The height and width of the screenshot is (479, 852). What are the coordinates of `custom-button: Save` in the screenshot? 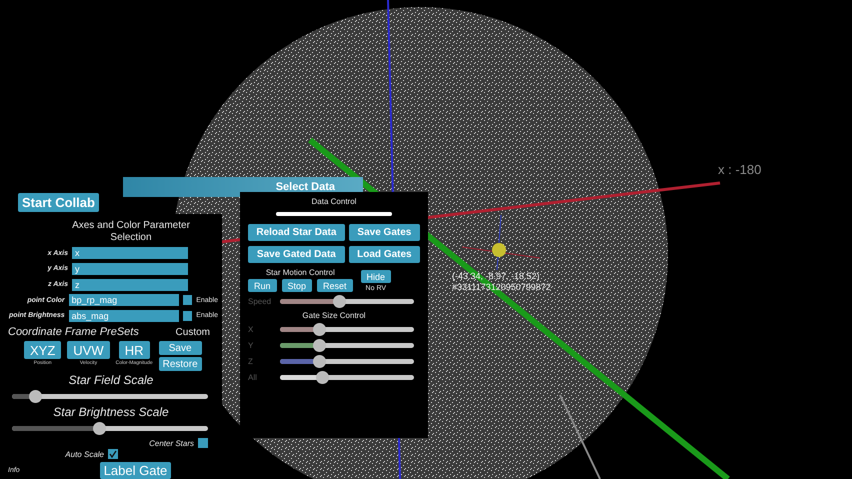 It's located at (180, 348).